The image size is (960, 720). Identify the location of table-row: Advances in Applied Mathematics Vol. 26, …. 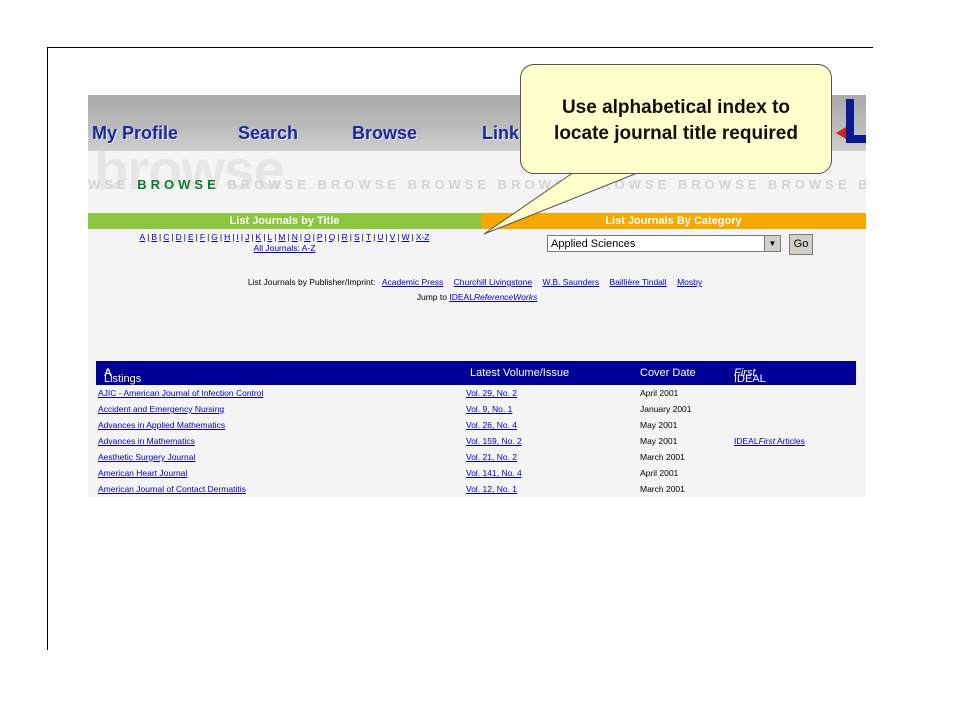
(476, 425).